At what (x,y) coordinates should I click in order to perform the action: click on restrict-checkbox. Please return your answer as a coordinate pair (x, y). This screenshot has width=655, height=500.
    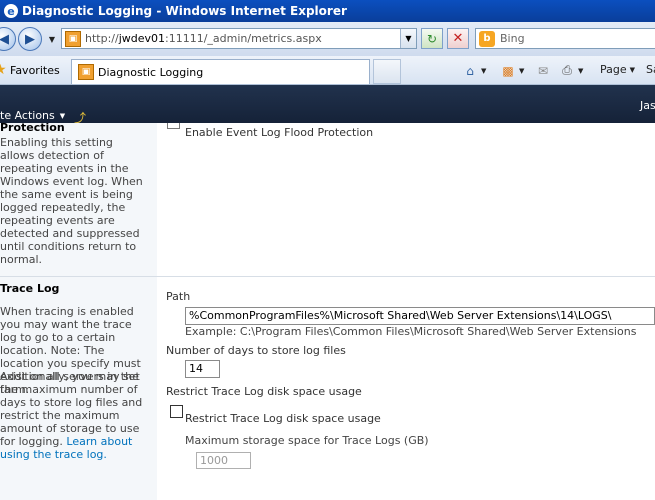
    Looking at the image, I should click on (176, 411).